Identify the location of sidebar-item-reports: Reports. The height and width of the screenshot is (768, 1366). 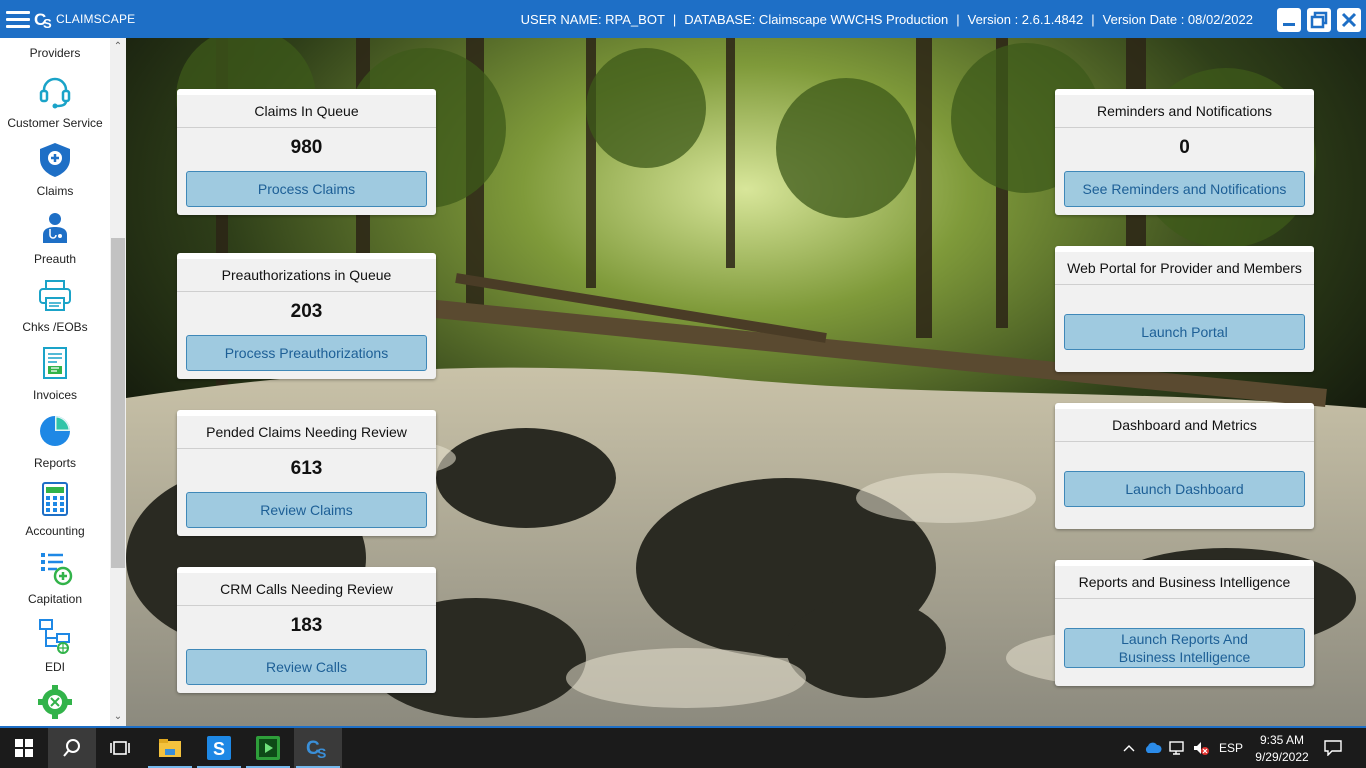
(55, 441).